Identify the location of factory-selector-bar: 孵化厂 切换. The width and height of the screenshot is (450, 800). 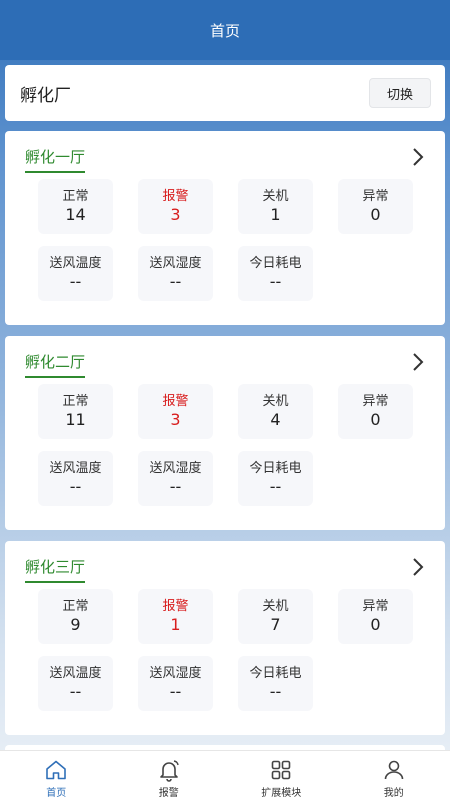
(225, 93).